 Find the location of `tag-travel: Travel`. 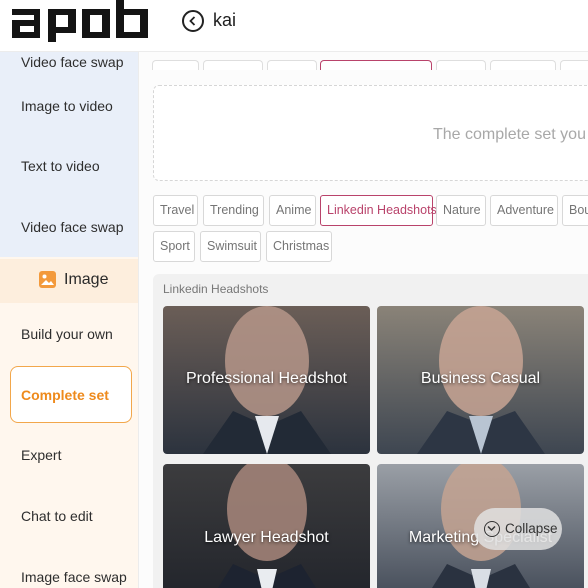

tag-travel: Travel is located at coordinates (175, 210).